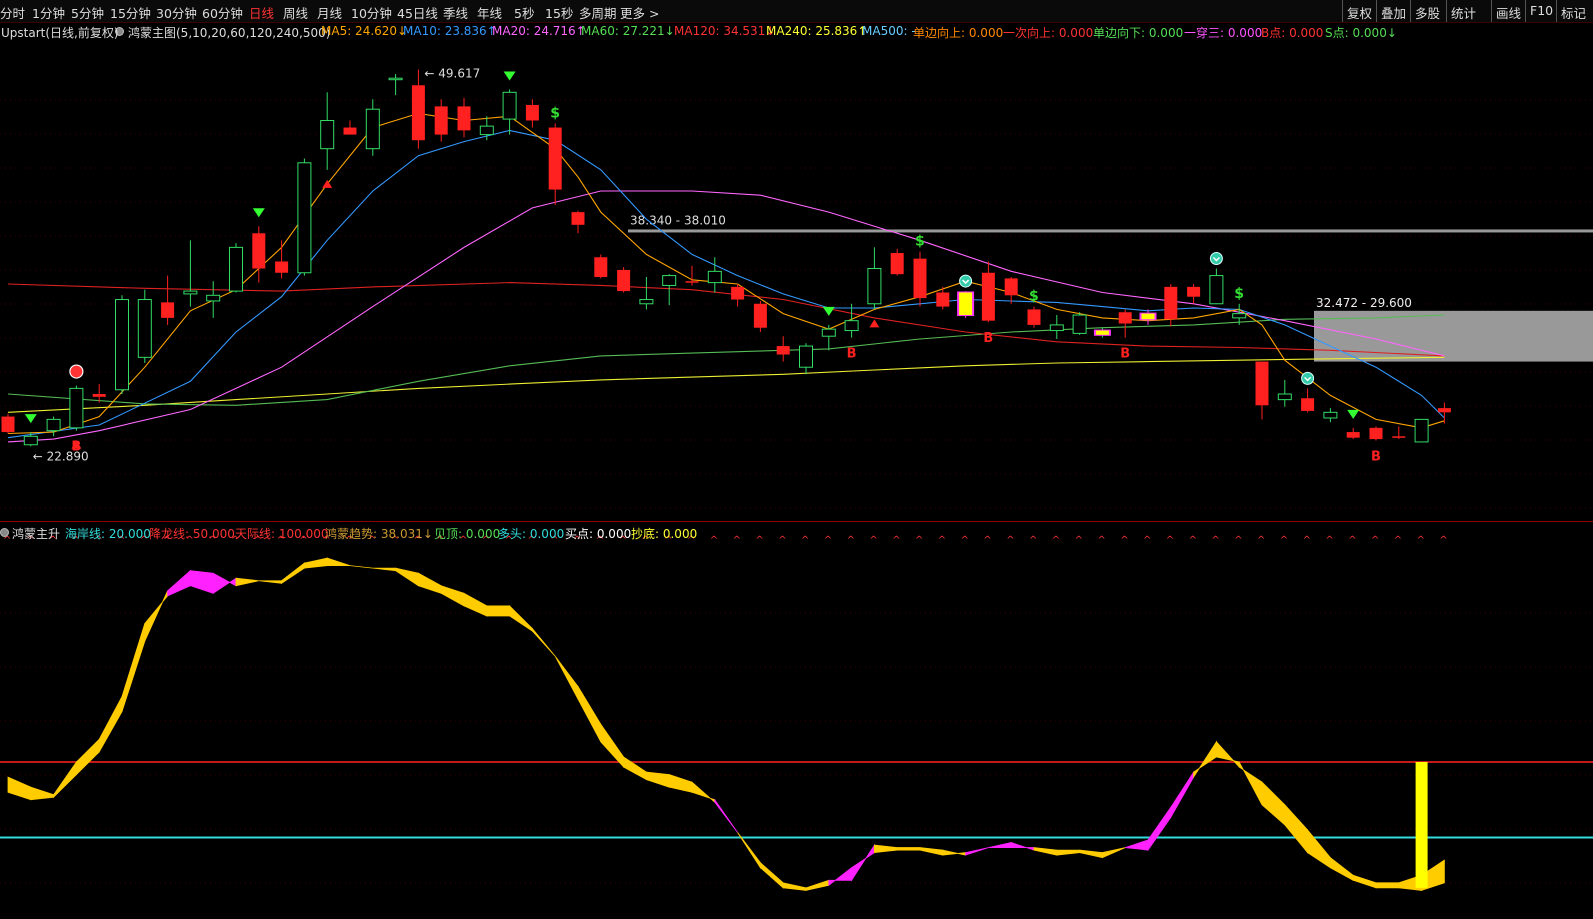  I want to click on period-tab: 更多 >, so click(639, 12).